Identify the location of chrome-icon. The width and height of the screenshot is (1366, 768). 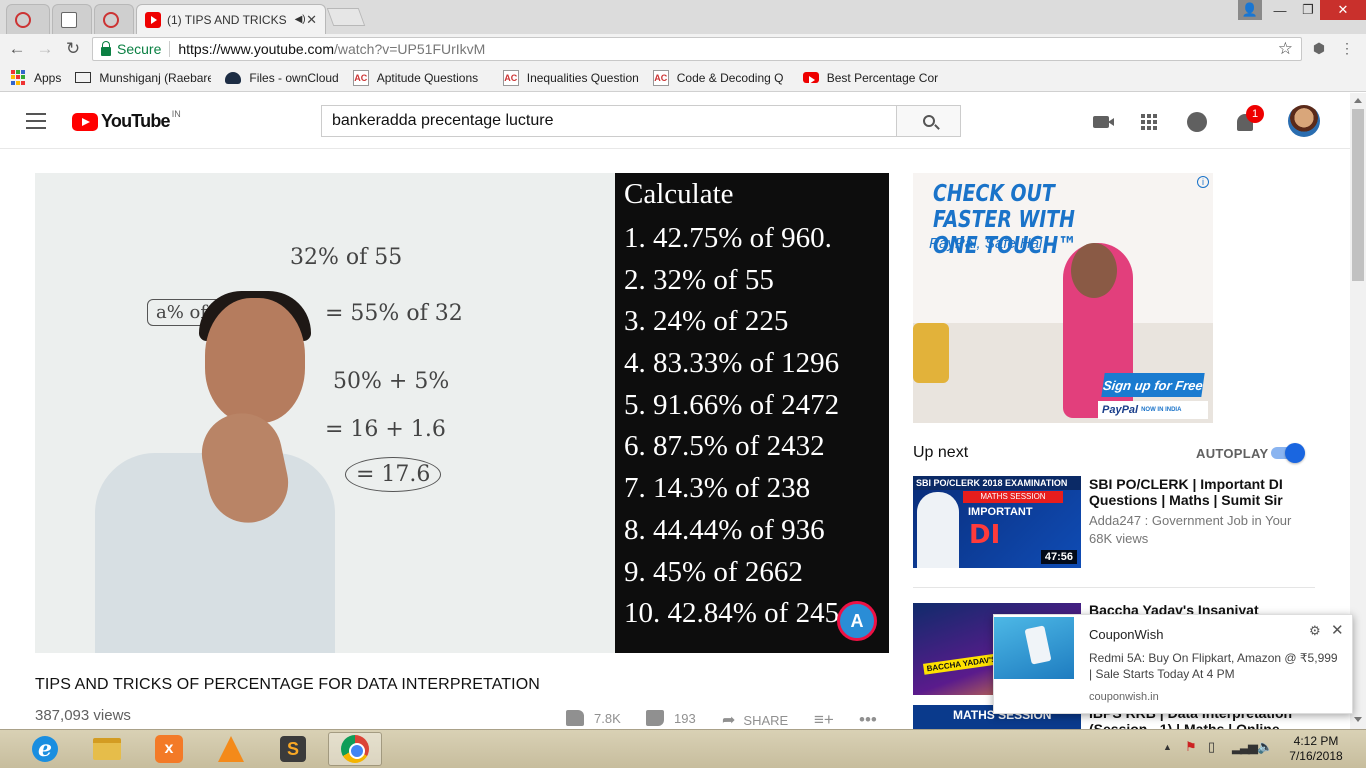
(355, 749).